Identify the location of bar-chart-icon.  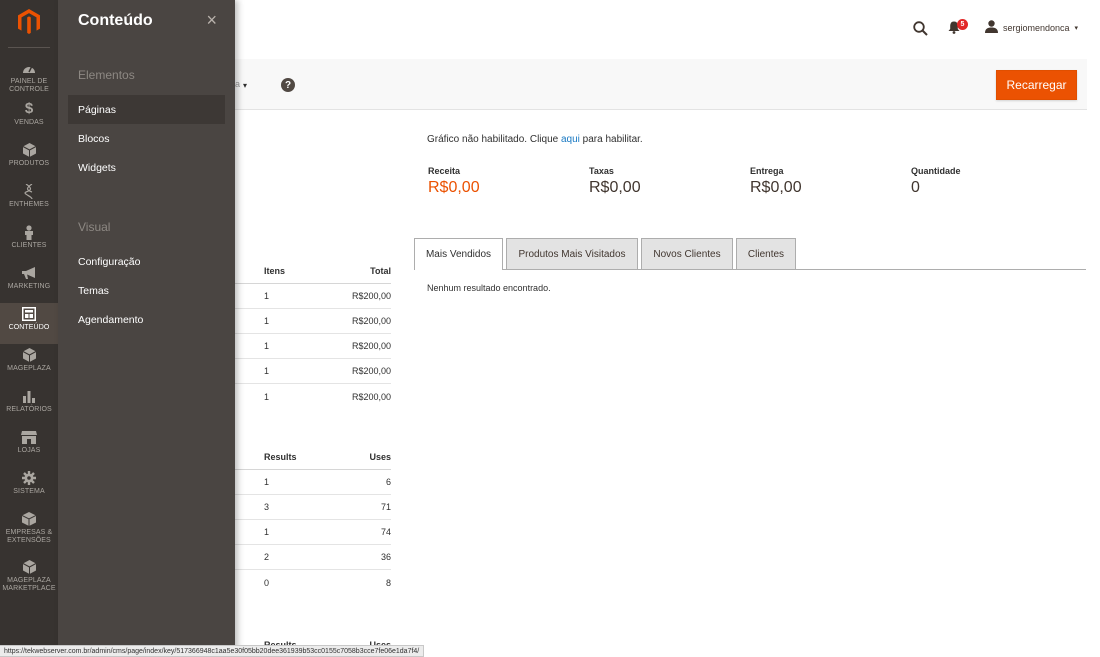
(29, 396).